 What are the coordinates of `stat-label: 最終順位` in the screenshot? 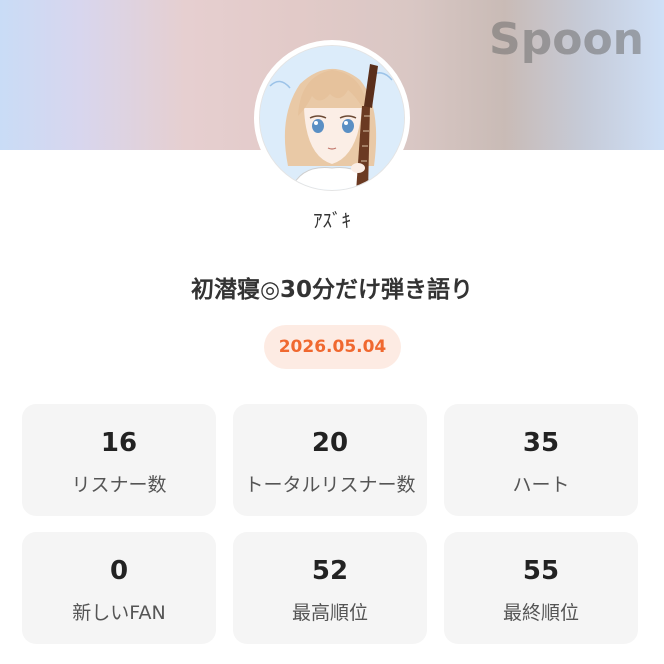 It's located at (540, 613).